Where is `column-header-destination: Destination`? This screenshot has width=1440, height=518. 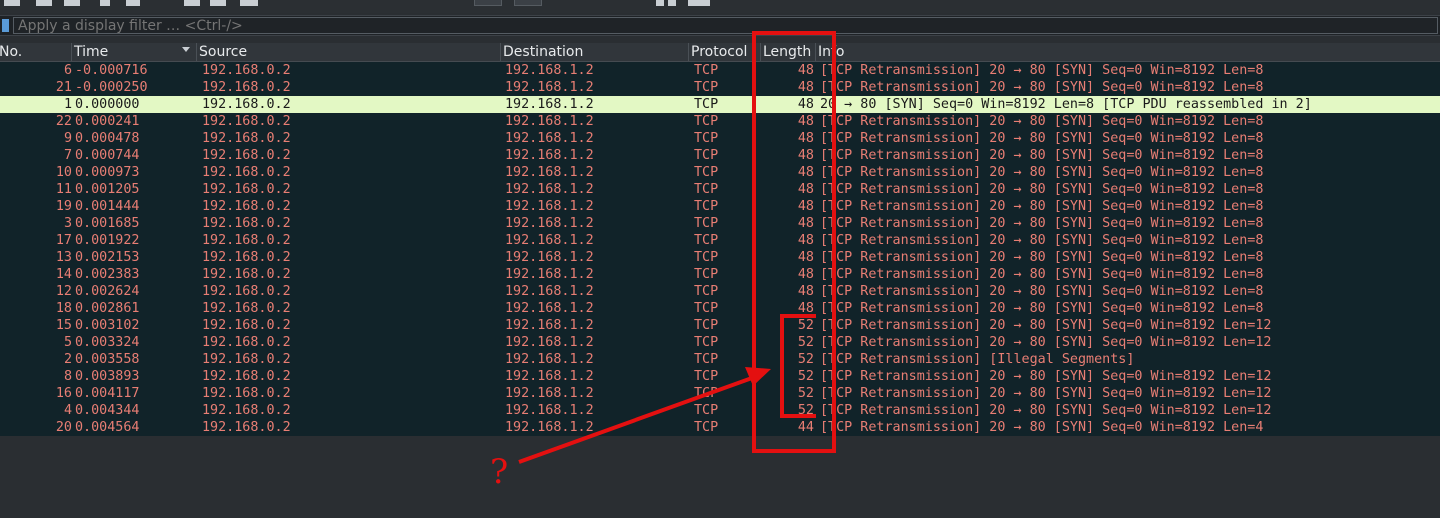
column-header-destination: Destination is located at coordinates (595, 52).